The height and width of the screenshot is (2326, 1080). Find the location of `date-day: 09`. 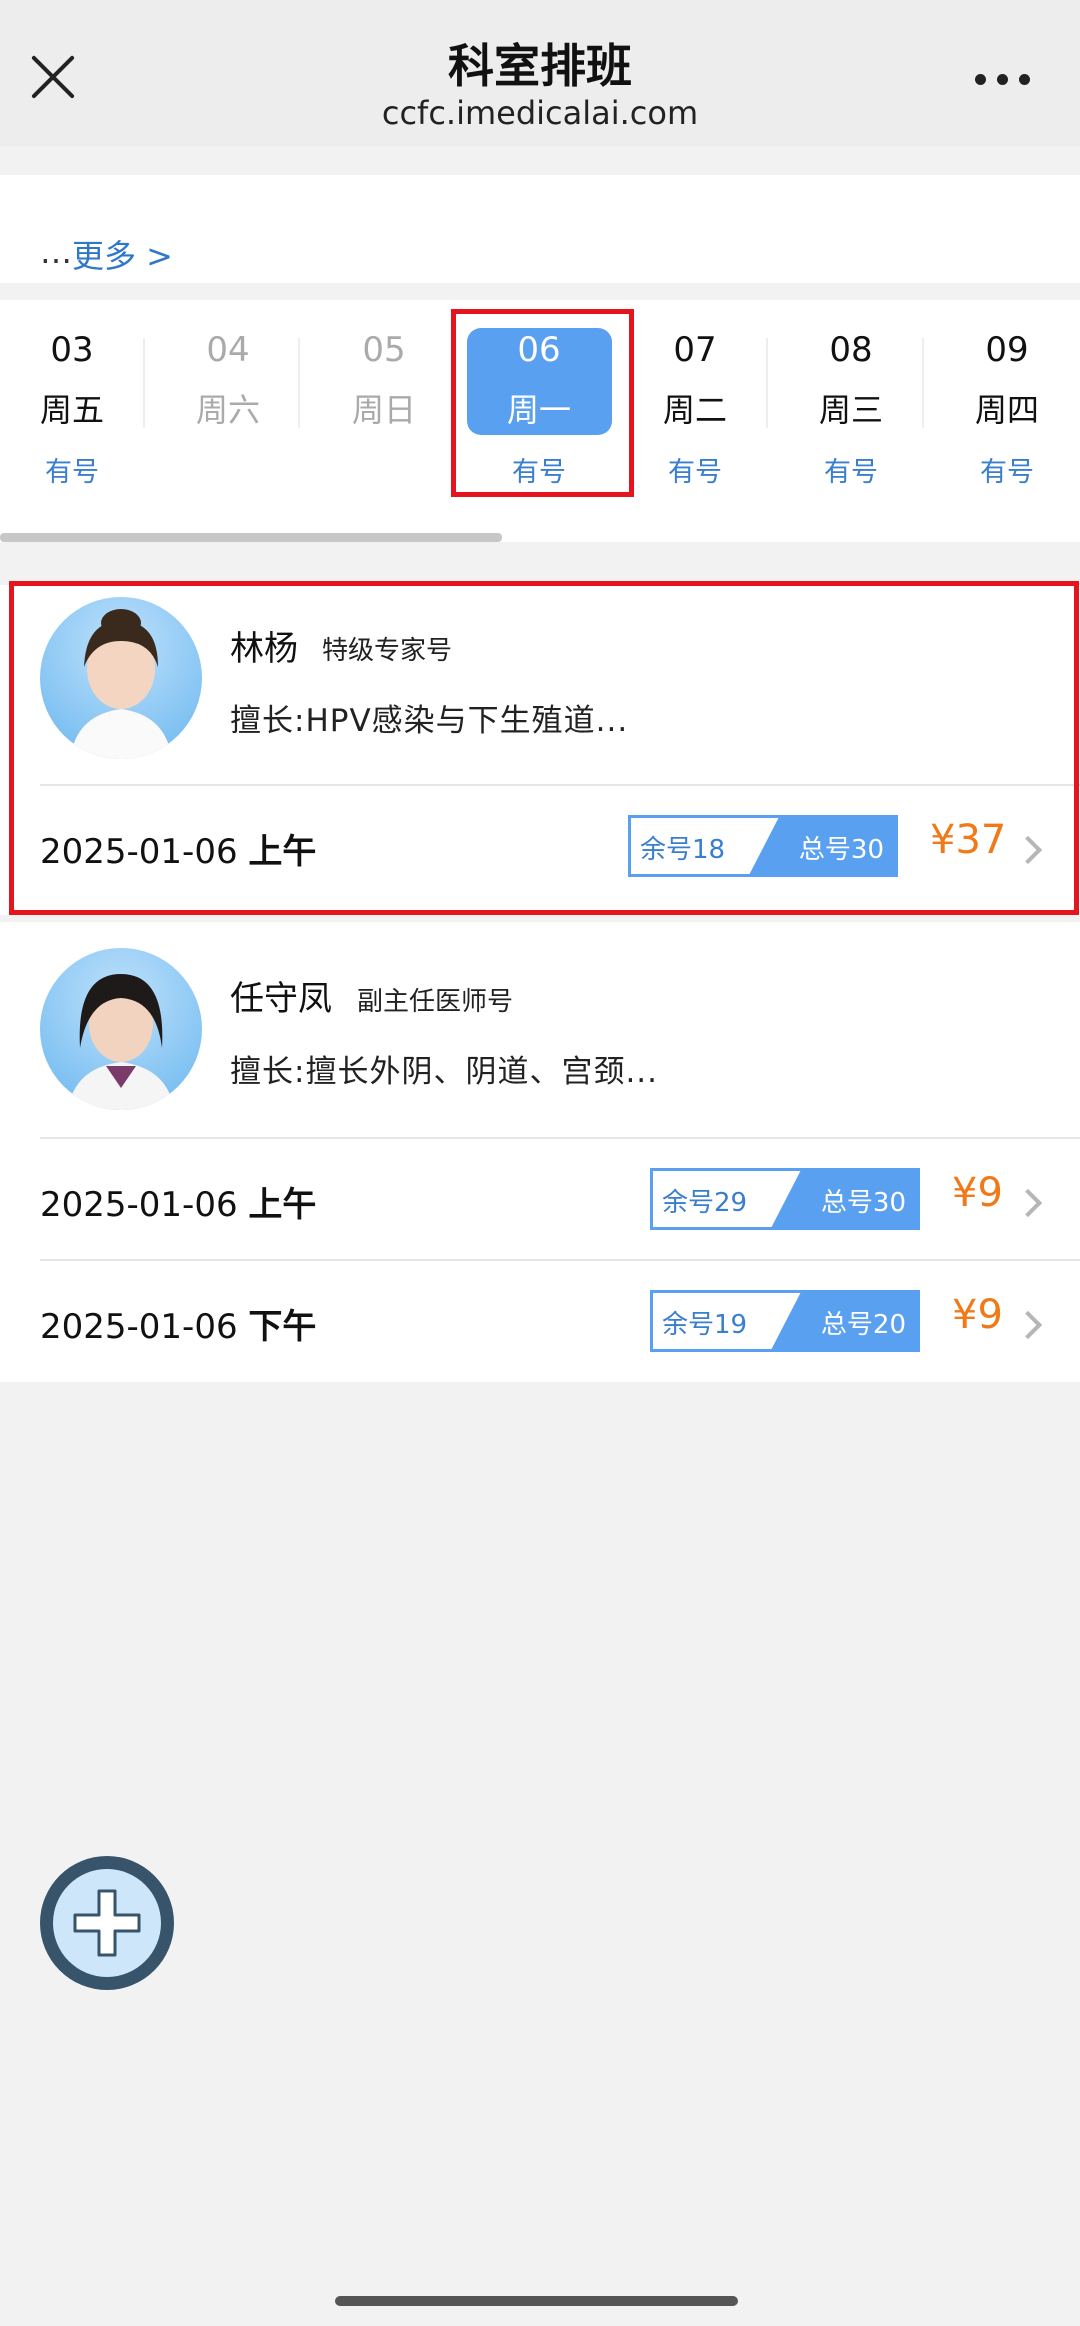

date-day: 09 is located at coordinates (1007, 350).